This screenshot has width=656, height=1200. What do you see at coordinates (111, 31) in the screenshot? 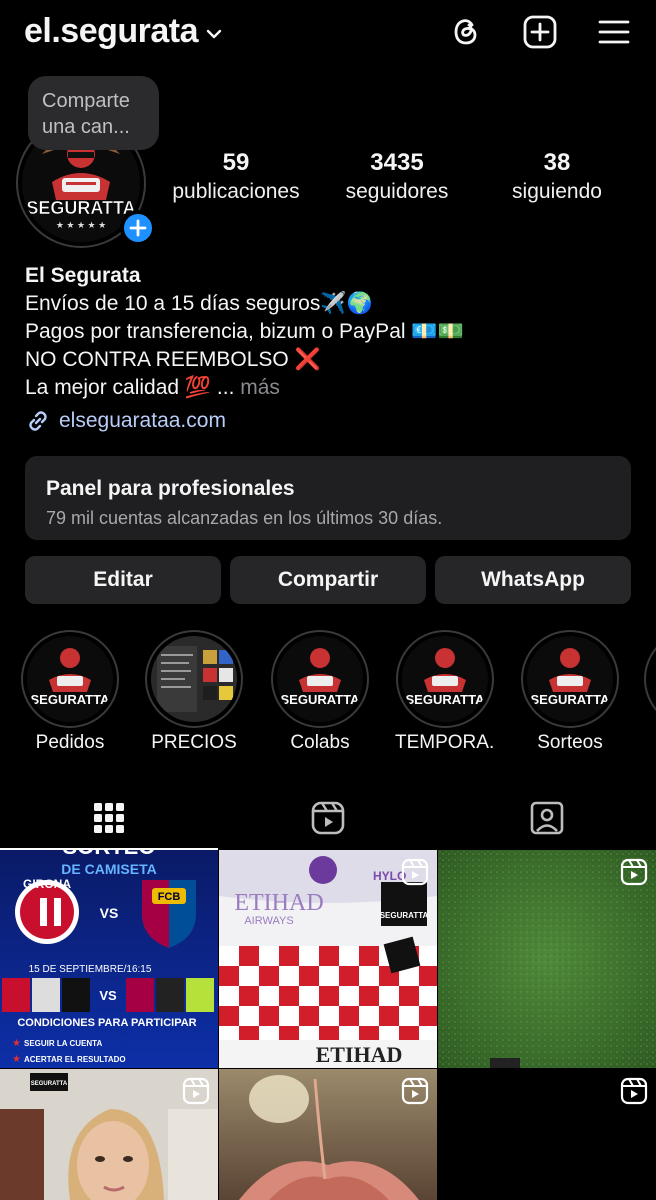
I see `username: el.segurata` at bounding box center [111, 31].